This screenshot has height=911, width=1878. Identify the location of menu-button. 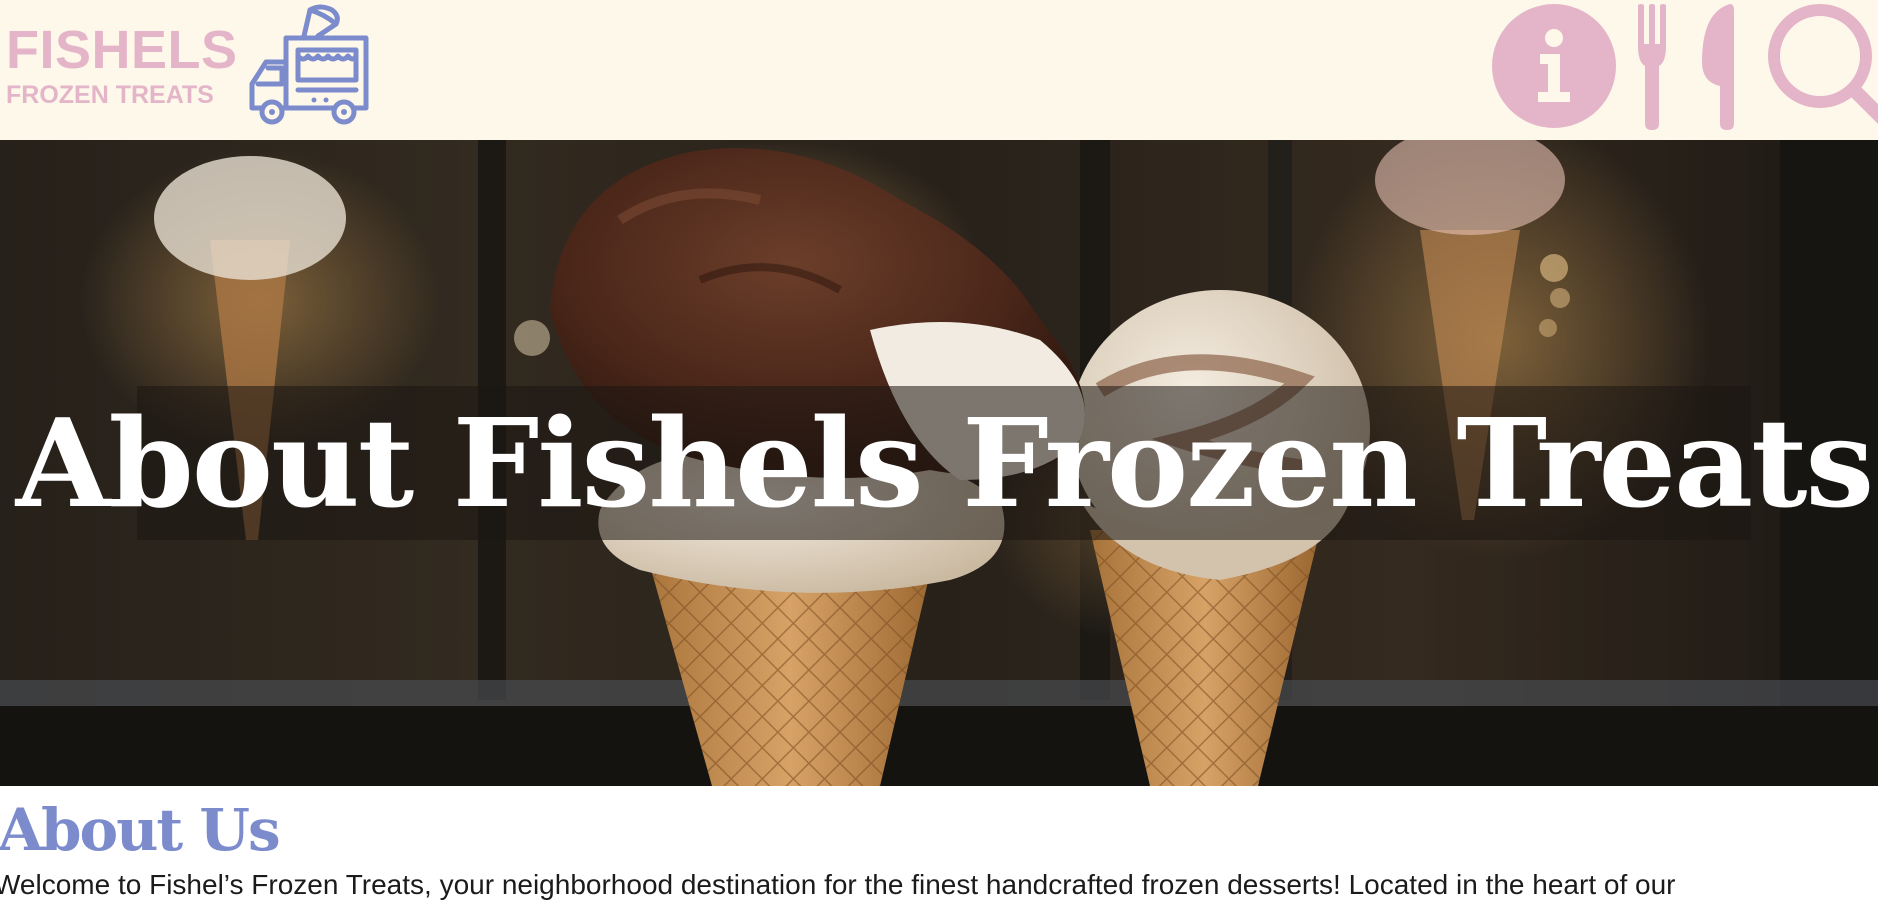
(1686, 66).